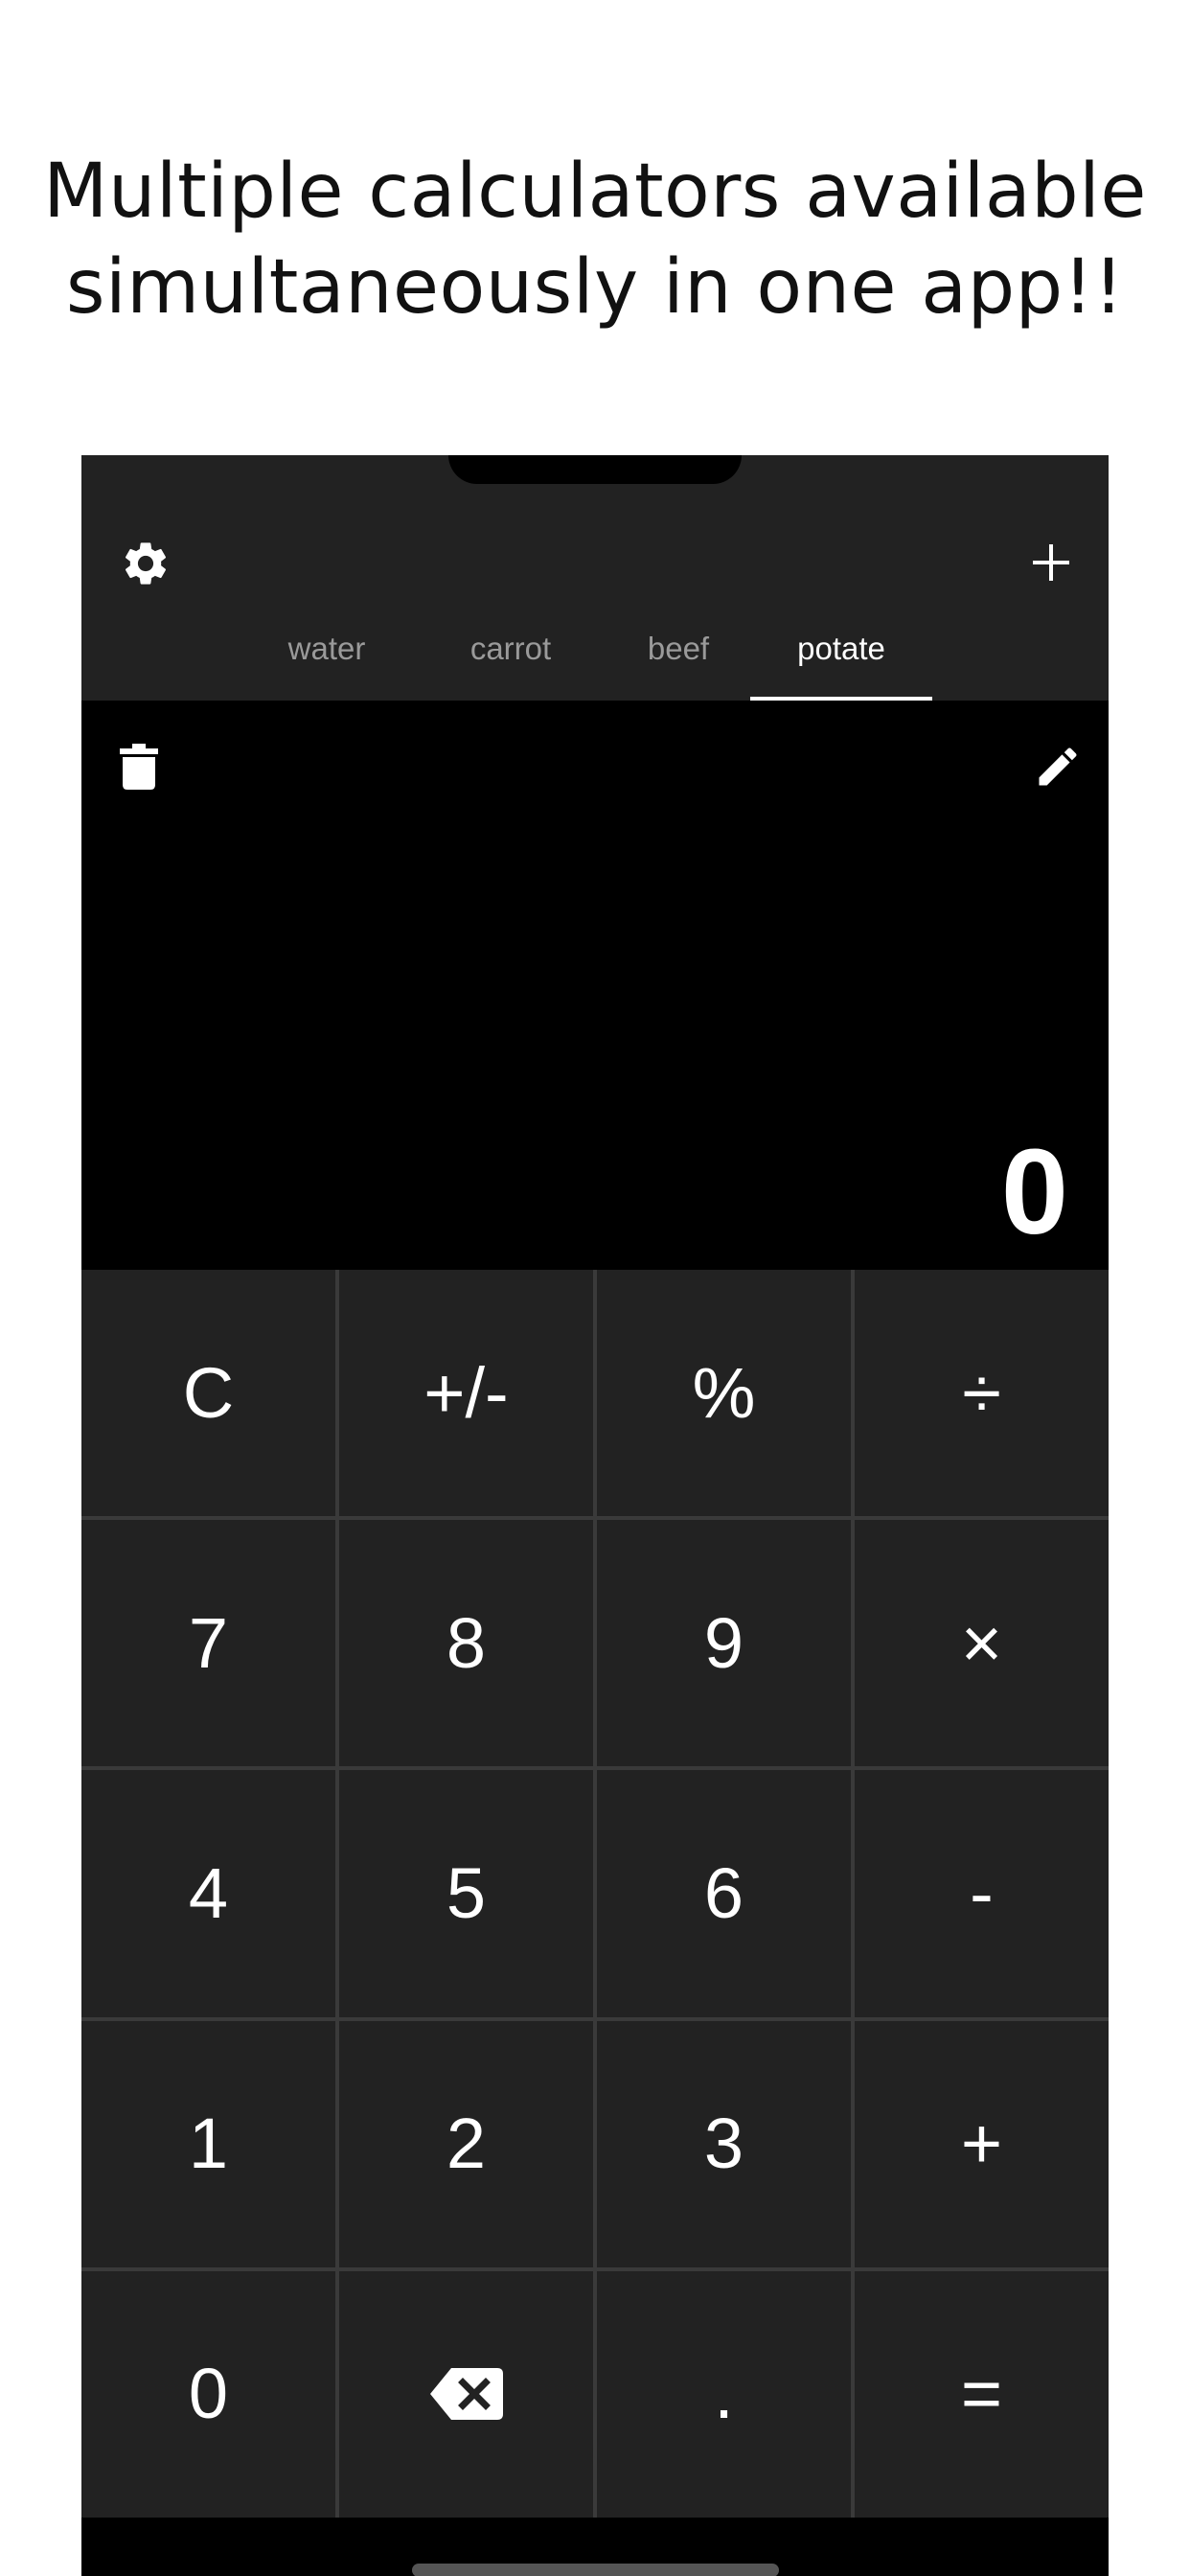 Image resolution: width=1190 pixels, height=2576 pixels. I want to click on digit-3-button: 3, so click(724, 2143).